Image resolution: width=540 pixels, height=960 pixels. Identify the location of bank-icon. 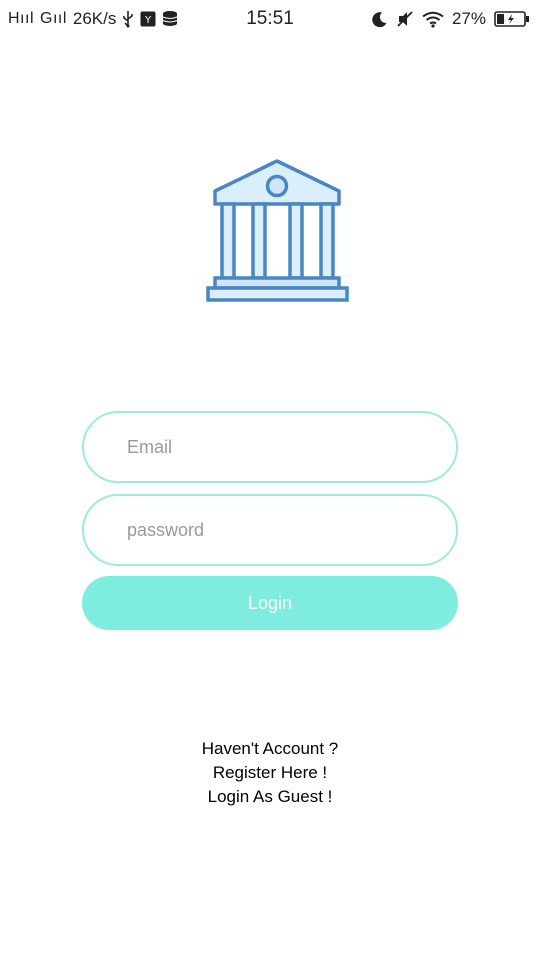
(277, 230).